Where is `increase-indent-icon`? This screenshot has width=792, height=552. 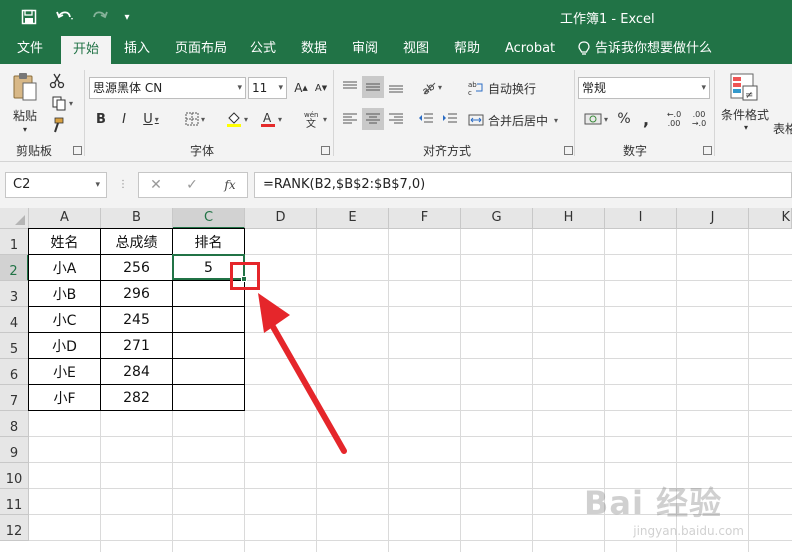
increase-indent-icon is located at coordinates (450, 119).